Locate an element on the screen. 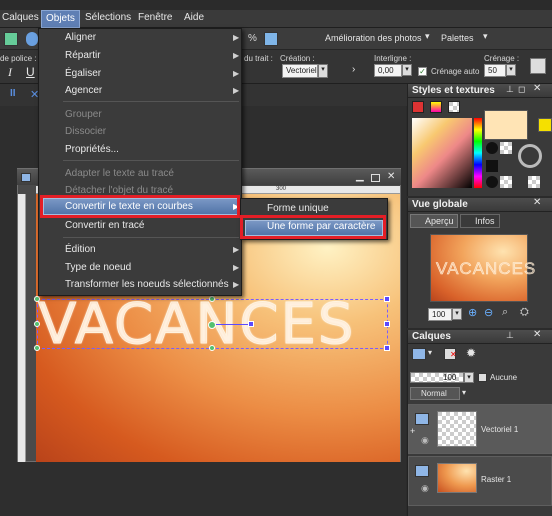 Image resolution: width=552 pixels, height=516 pixels. creation-mode-select: Vectoriel is located at coordinates (300, 71).